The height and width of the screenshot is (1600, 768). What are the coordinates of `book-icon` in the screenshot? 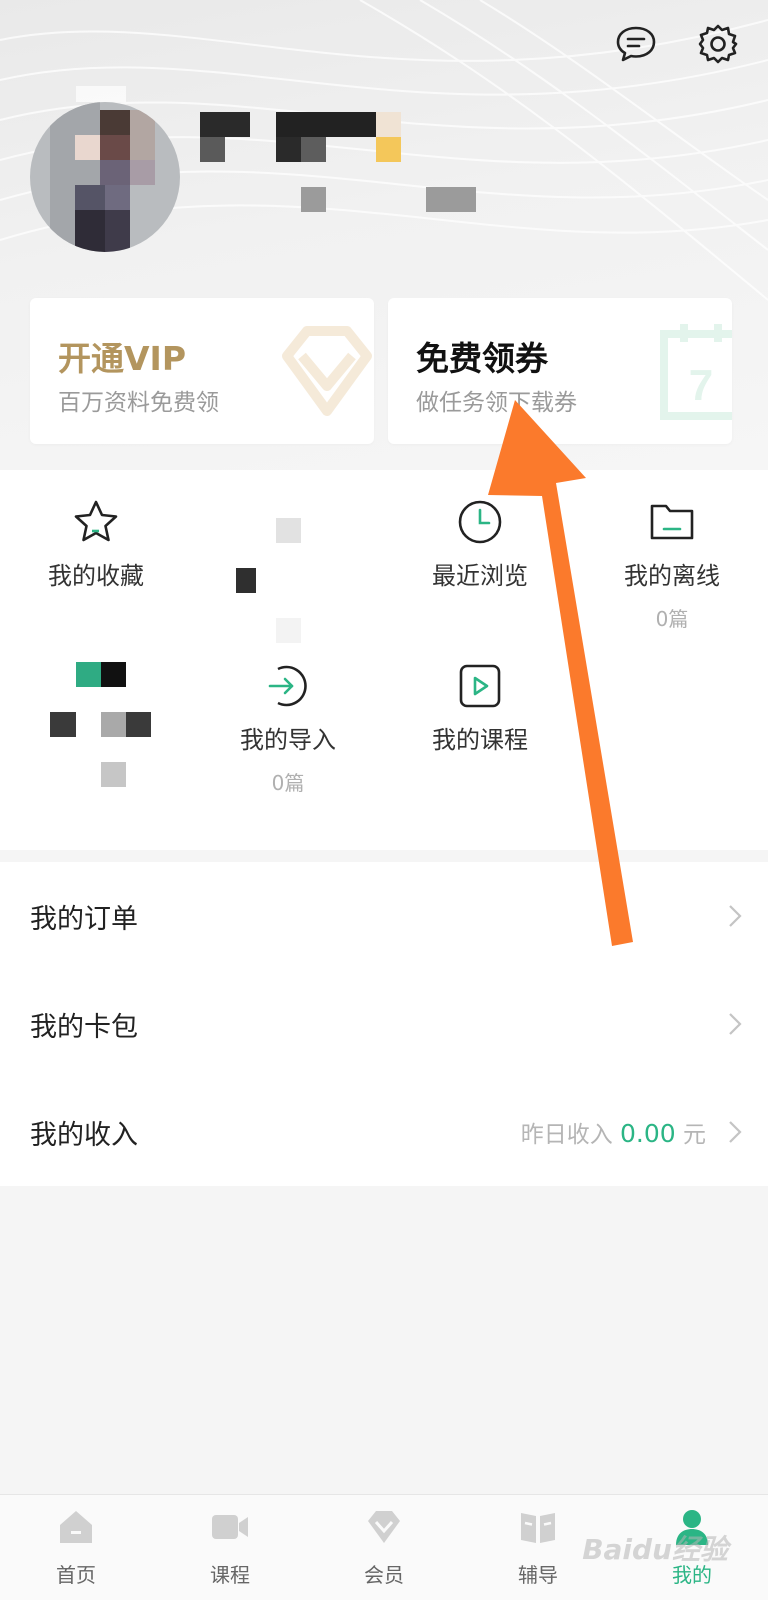 It's located at (538, 1528).